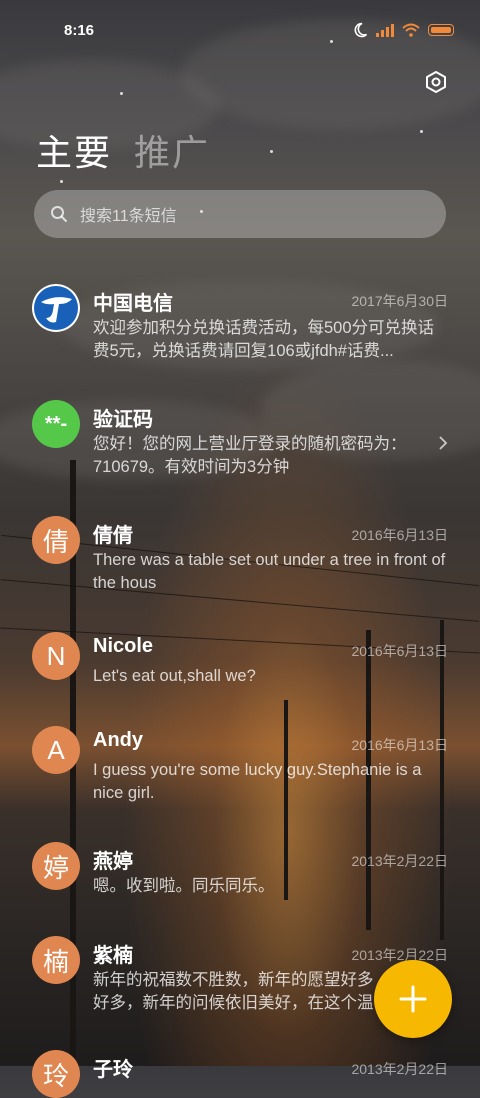 This screenshot has height=1098, width=480. Describe the element at coordinates (240, 31) in the screenshot. I see `status-bar: 8:16` at that location.